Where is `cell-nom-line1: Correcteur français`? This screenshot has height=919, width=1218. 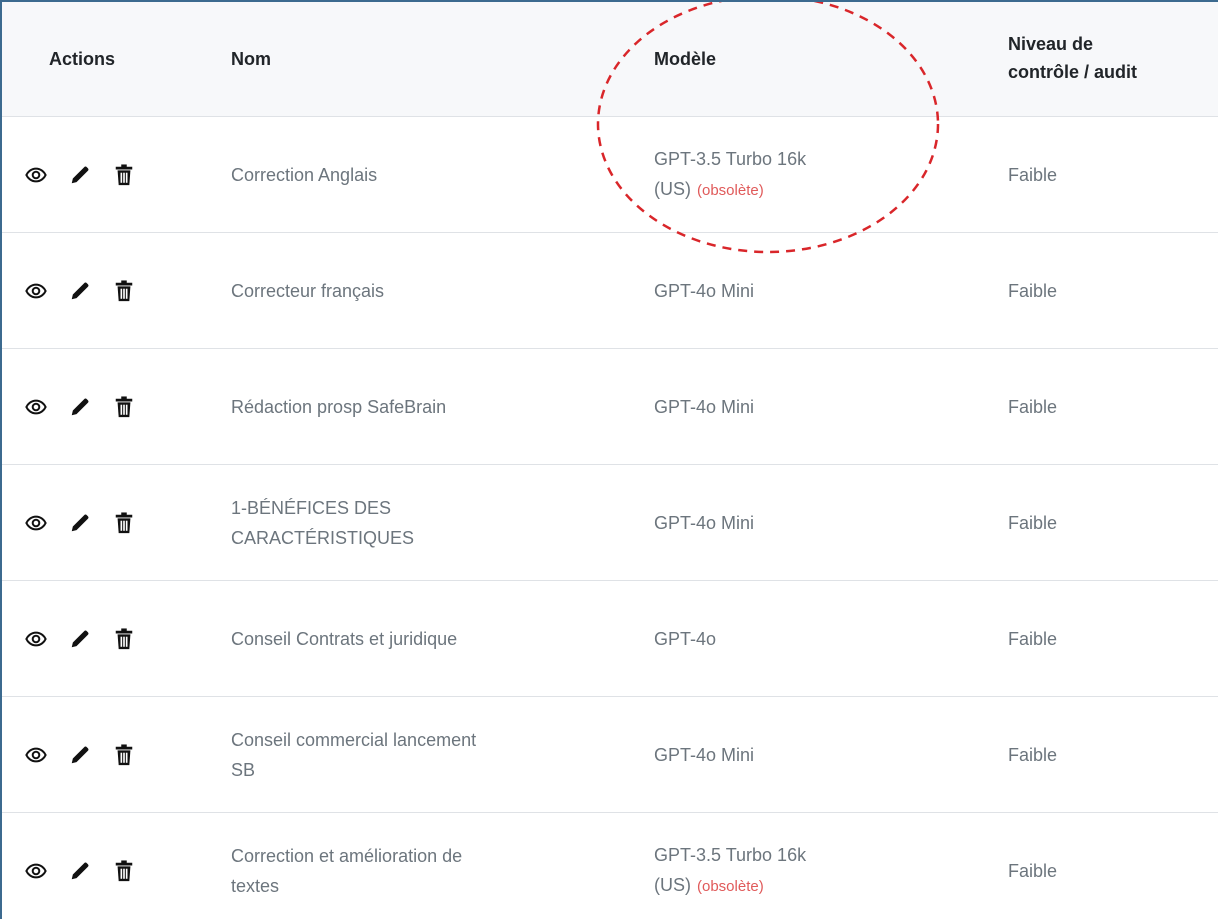
cell-nom-line1: Correcteur français is located at coordinates (308, 290).